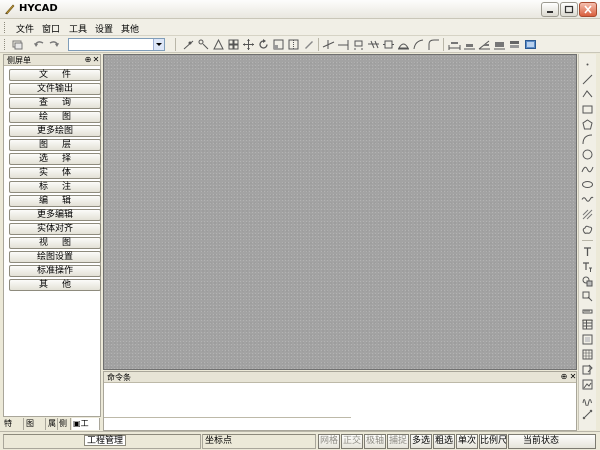 This screenshot has width=600, height=450. What do you see at coordinates (587, 199) in the screenshot?
I see `wave-line-icon` at bounding box center [587, 199].